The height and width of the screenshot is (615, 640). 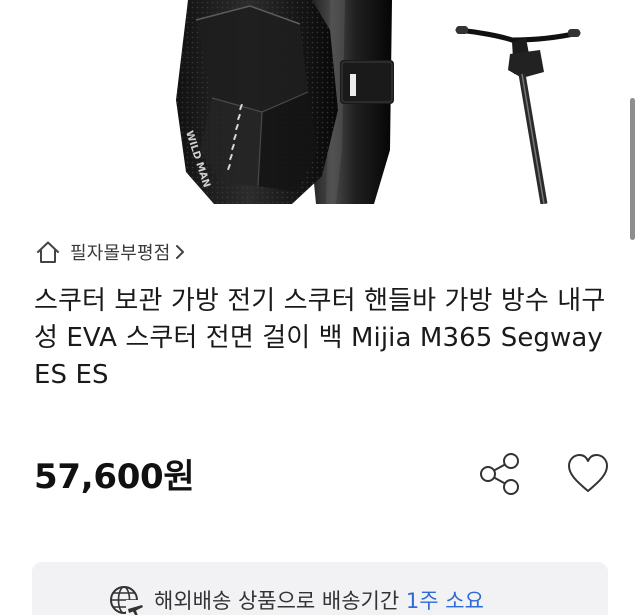 I want to click on scrollbar, so click(x=632, y=169).